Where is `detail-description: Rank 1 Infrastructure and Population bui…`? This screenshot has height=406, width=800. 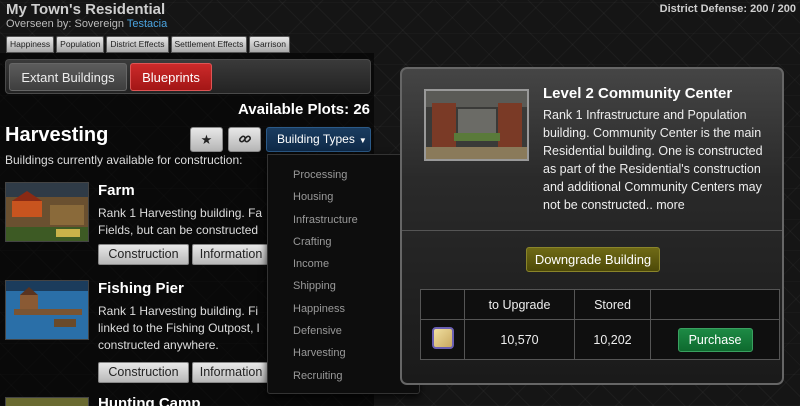 detail-description: Rank 1 Infrastructure and Population bui… is located at coordinates (653, 160).